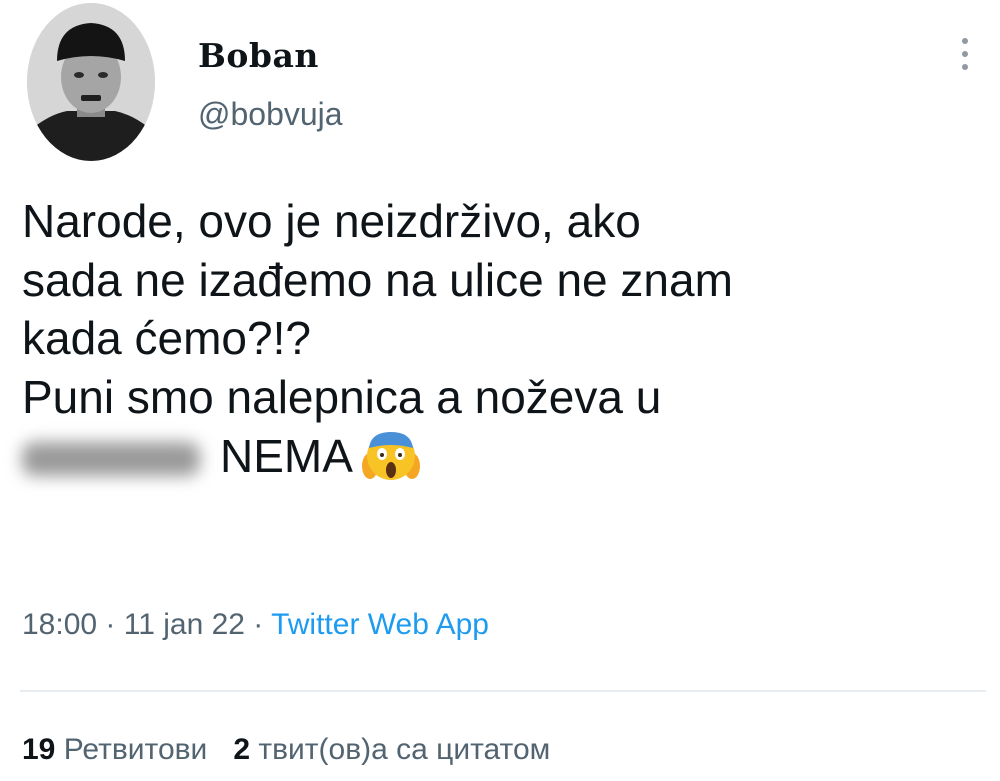  What do you see at coordinates (380, 624) in the screenshot?
I see `tweet-source-link: Twitter Web App` at bounding box center [380, 624].